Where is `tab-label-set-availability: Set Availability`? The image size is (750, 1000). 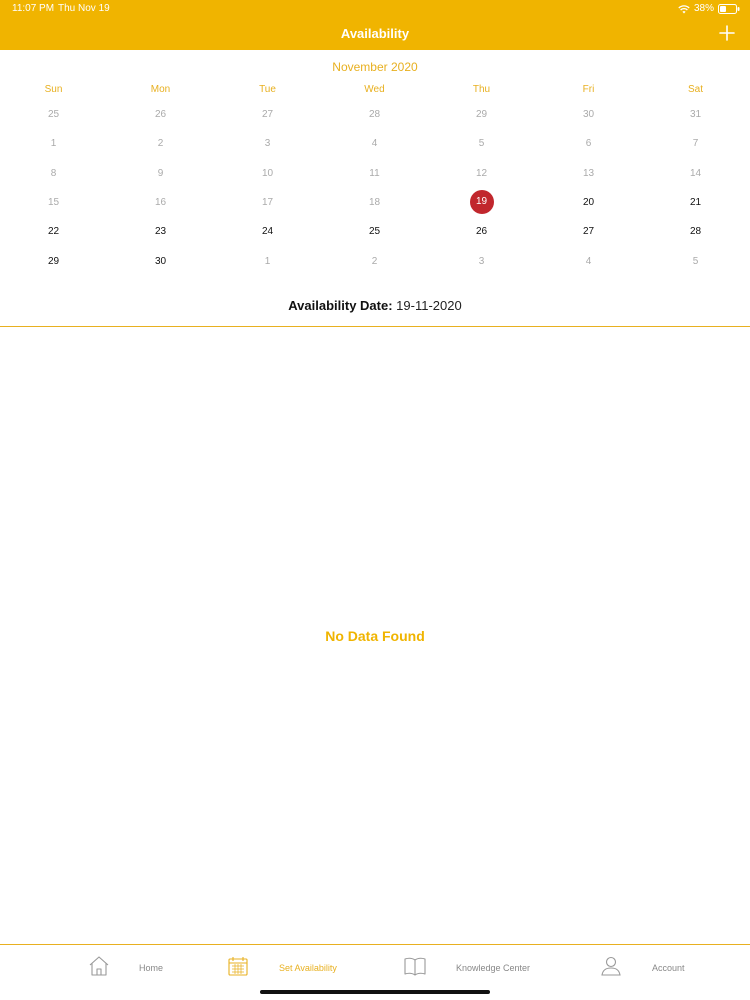
tab-label-set-availability: Set Availability is located at coordinates (308, 968).